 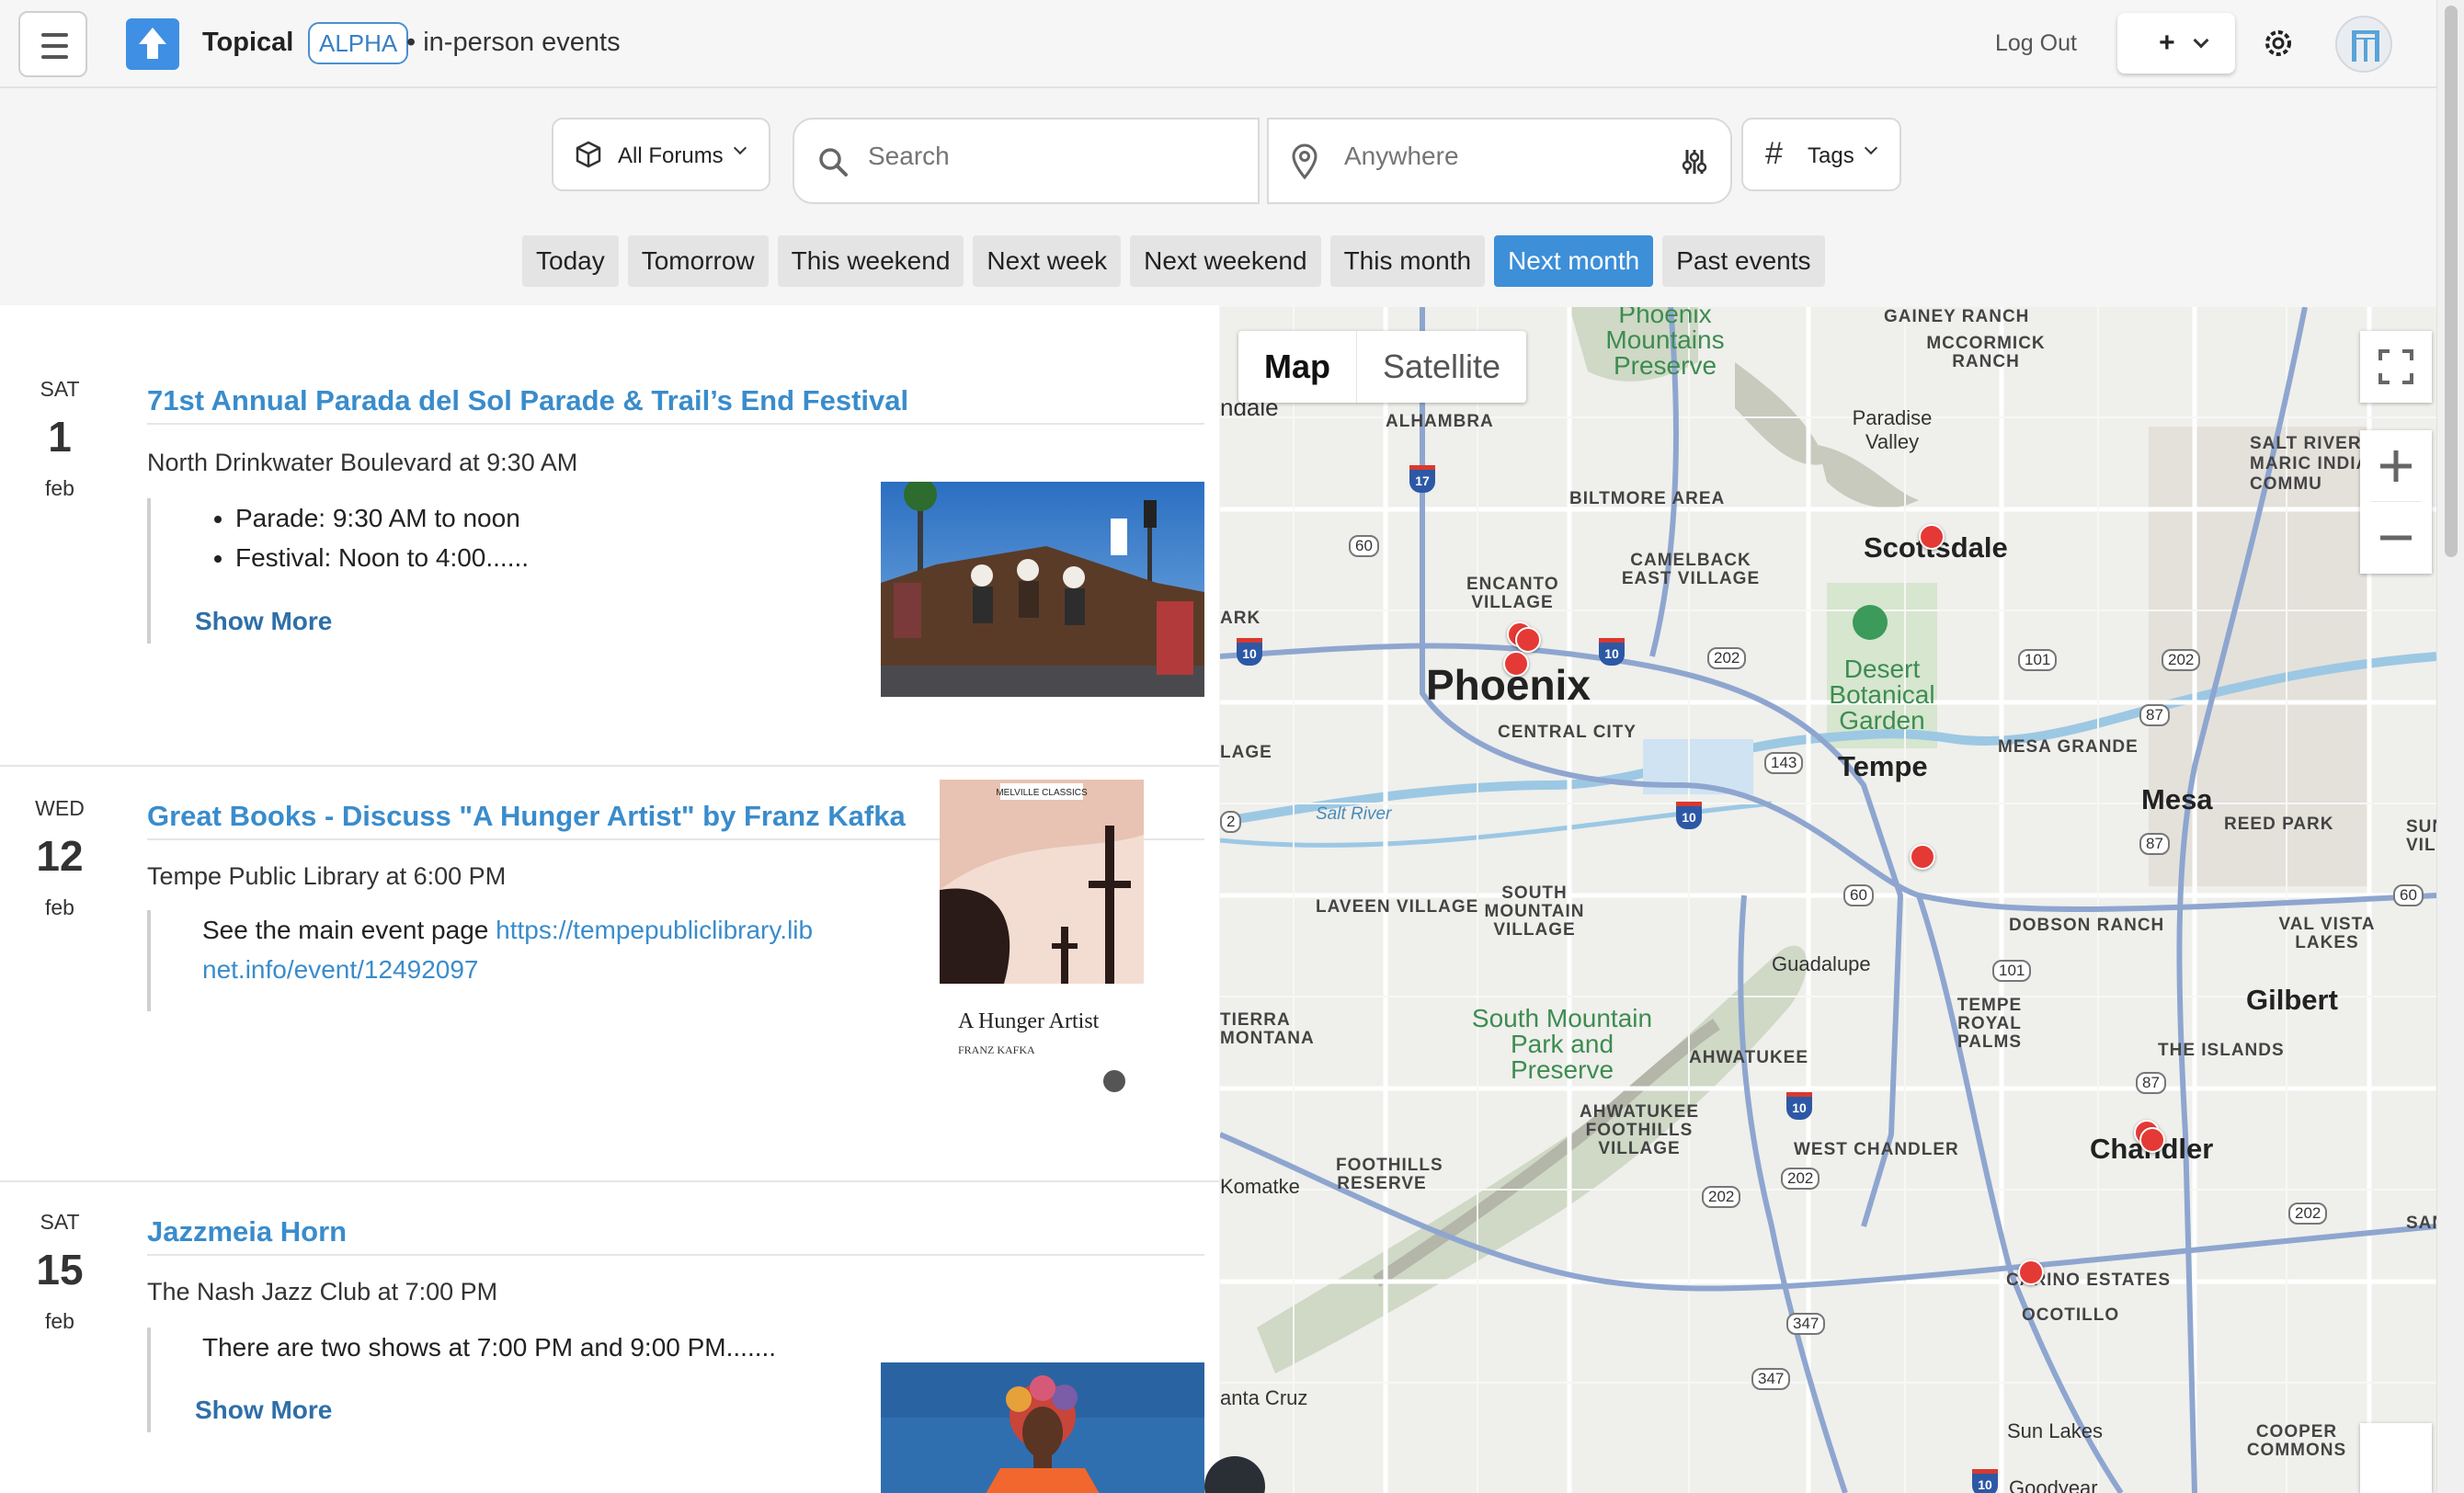 What do you see at coordinates (2278, 43) in the screenshot?
I see `gear-icon` at bounding box center [2278, 43].